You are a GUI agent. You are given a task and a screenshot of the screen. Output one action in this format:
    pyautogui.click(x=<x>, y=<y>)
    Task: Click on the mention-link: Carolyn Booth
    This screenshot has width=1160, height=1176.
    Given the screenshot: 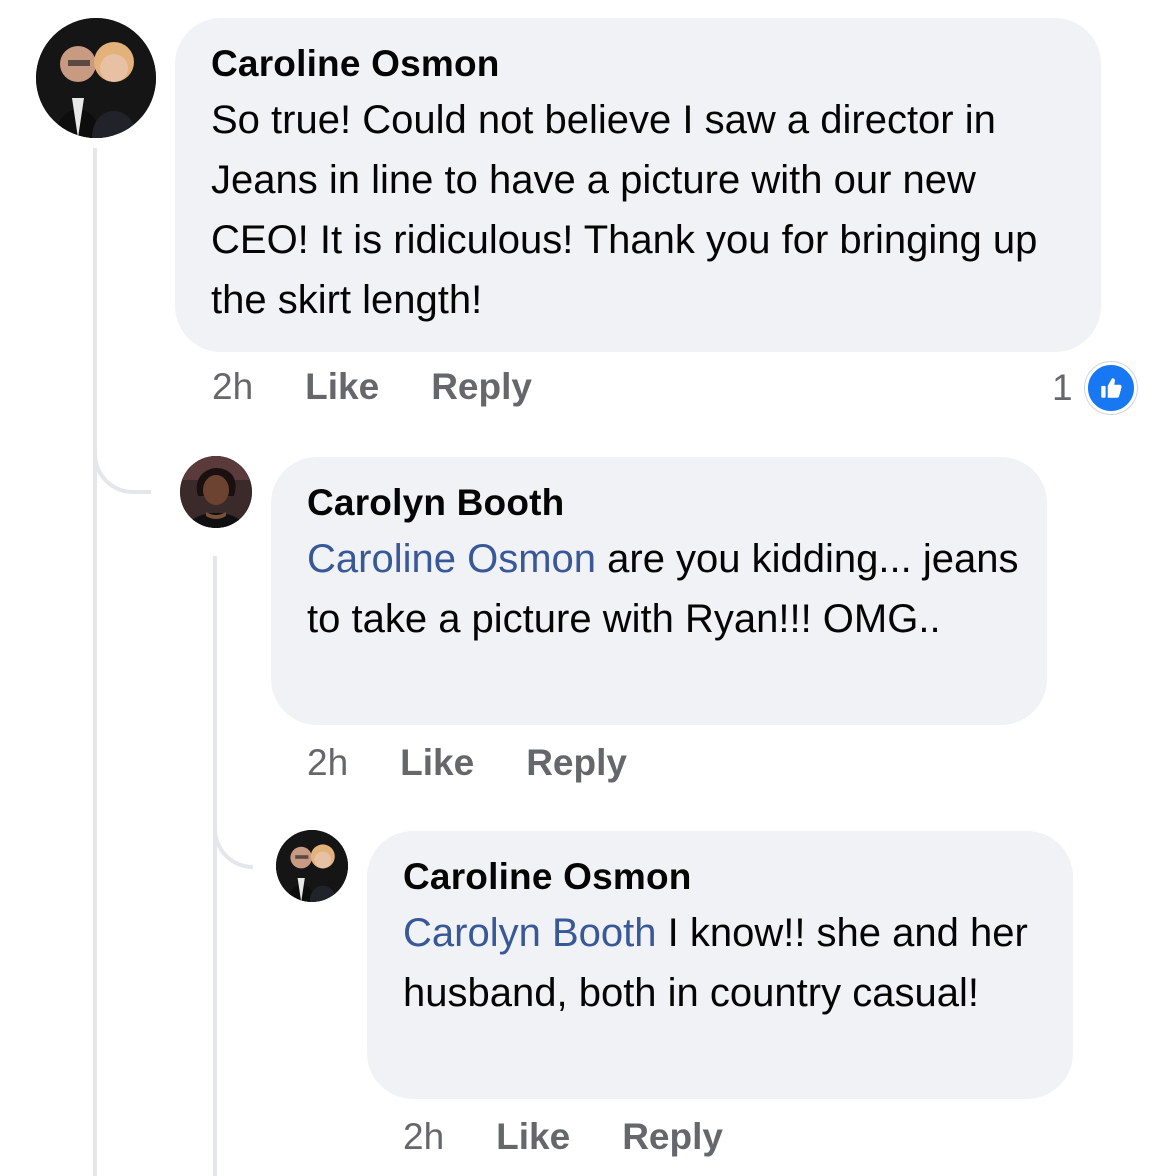 What is the action you would take?
    pyautogui.click(x=529, y=933)
    